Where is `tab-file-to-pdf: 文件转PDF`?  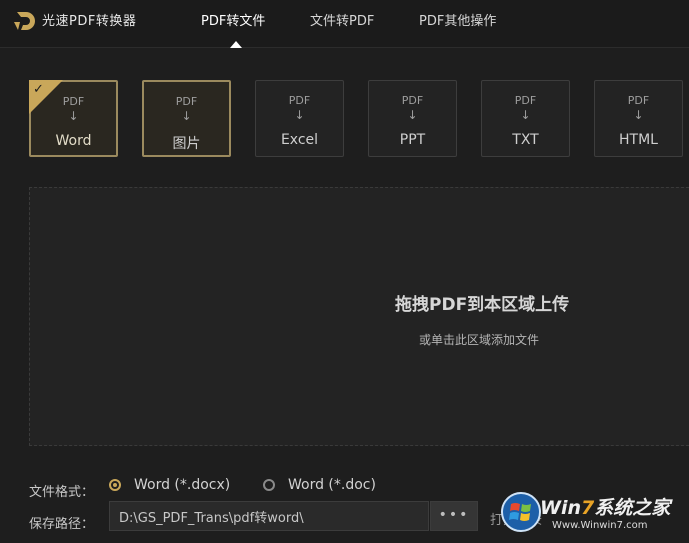 tab-file-to-pdf: 文件转PDF is located at coordinates (342, 19).